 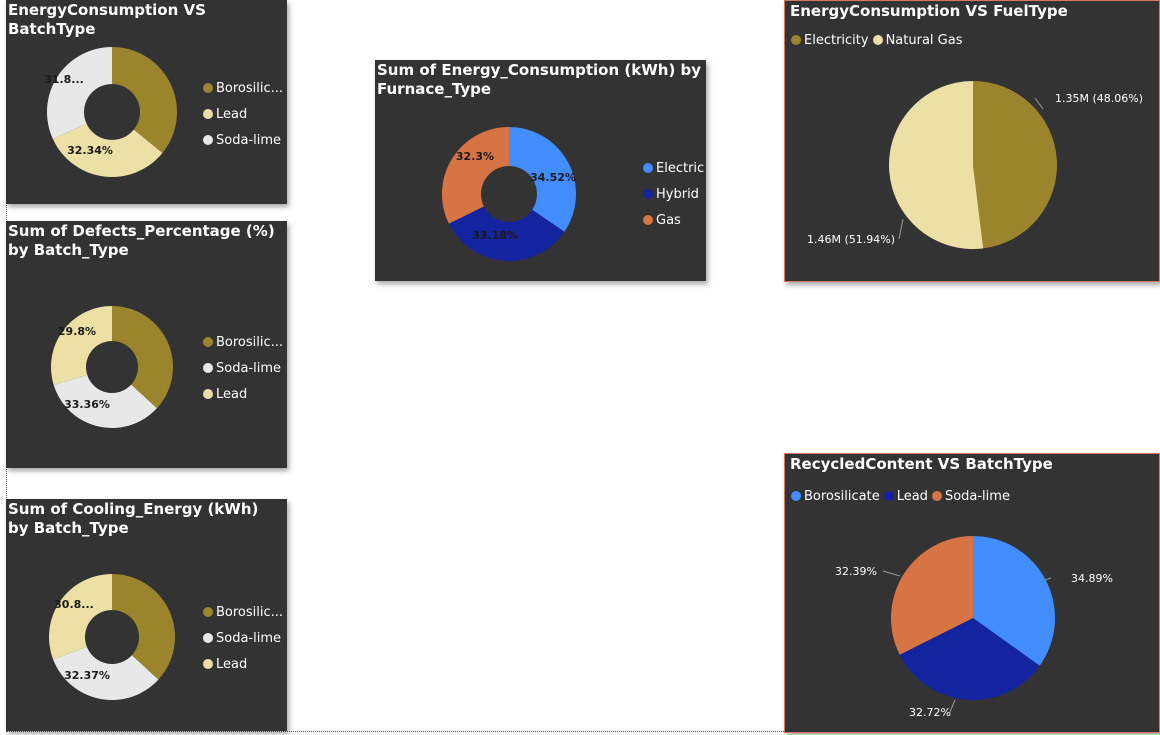 I want to click on legend-item-electric: Electric, so click(x=673, y=168).